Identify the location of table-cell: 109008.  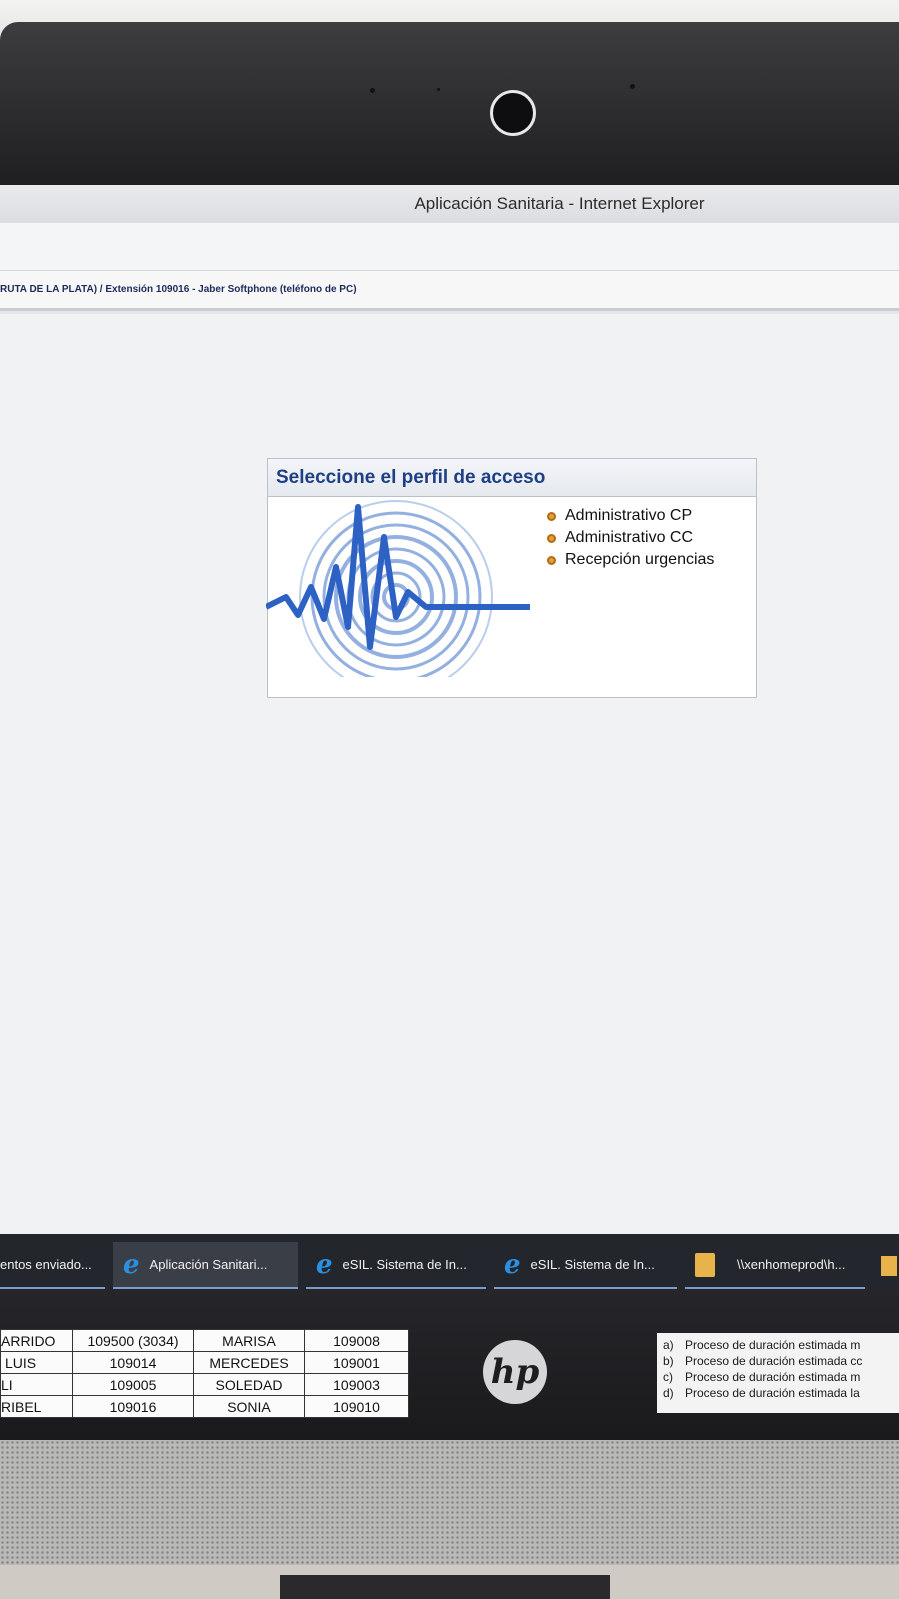
(356, 1340).